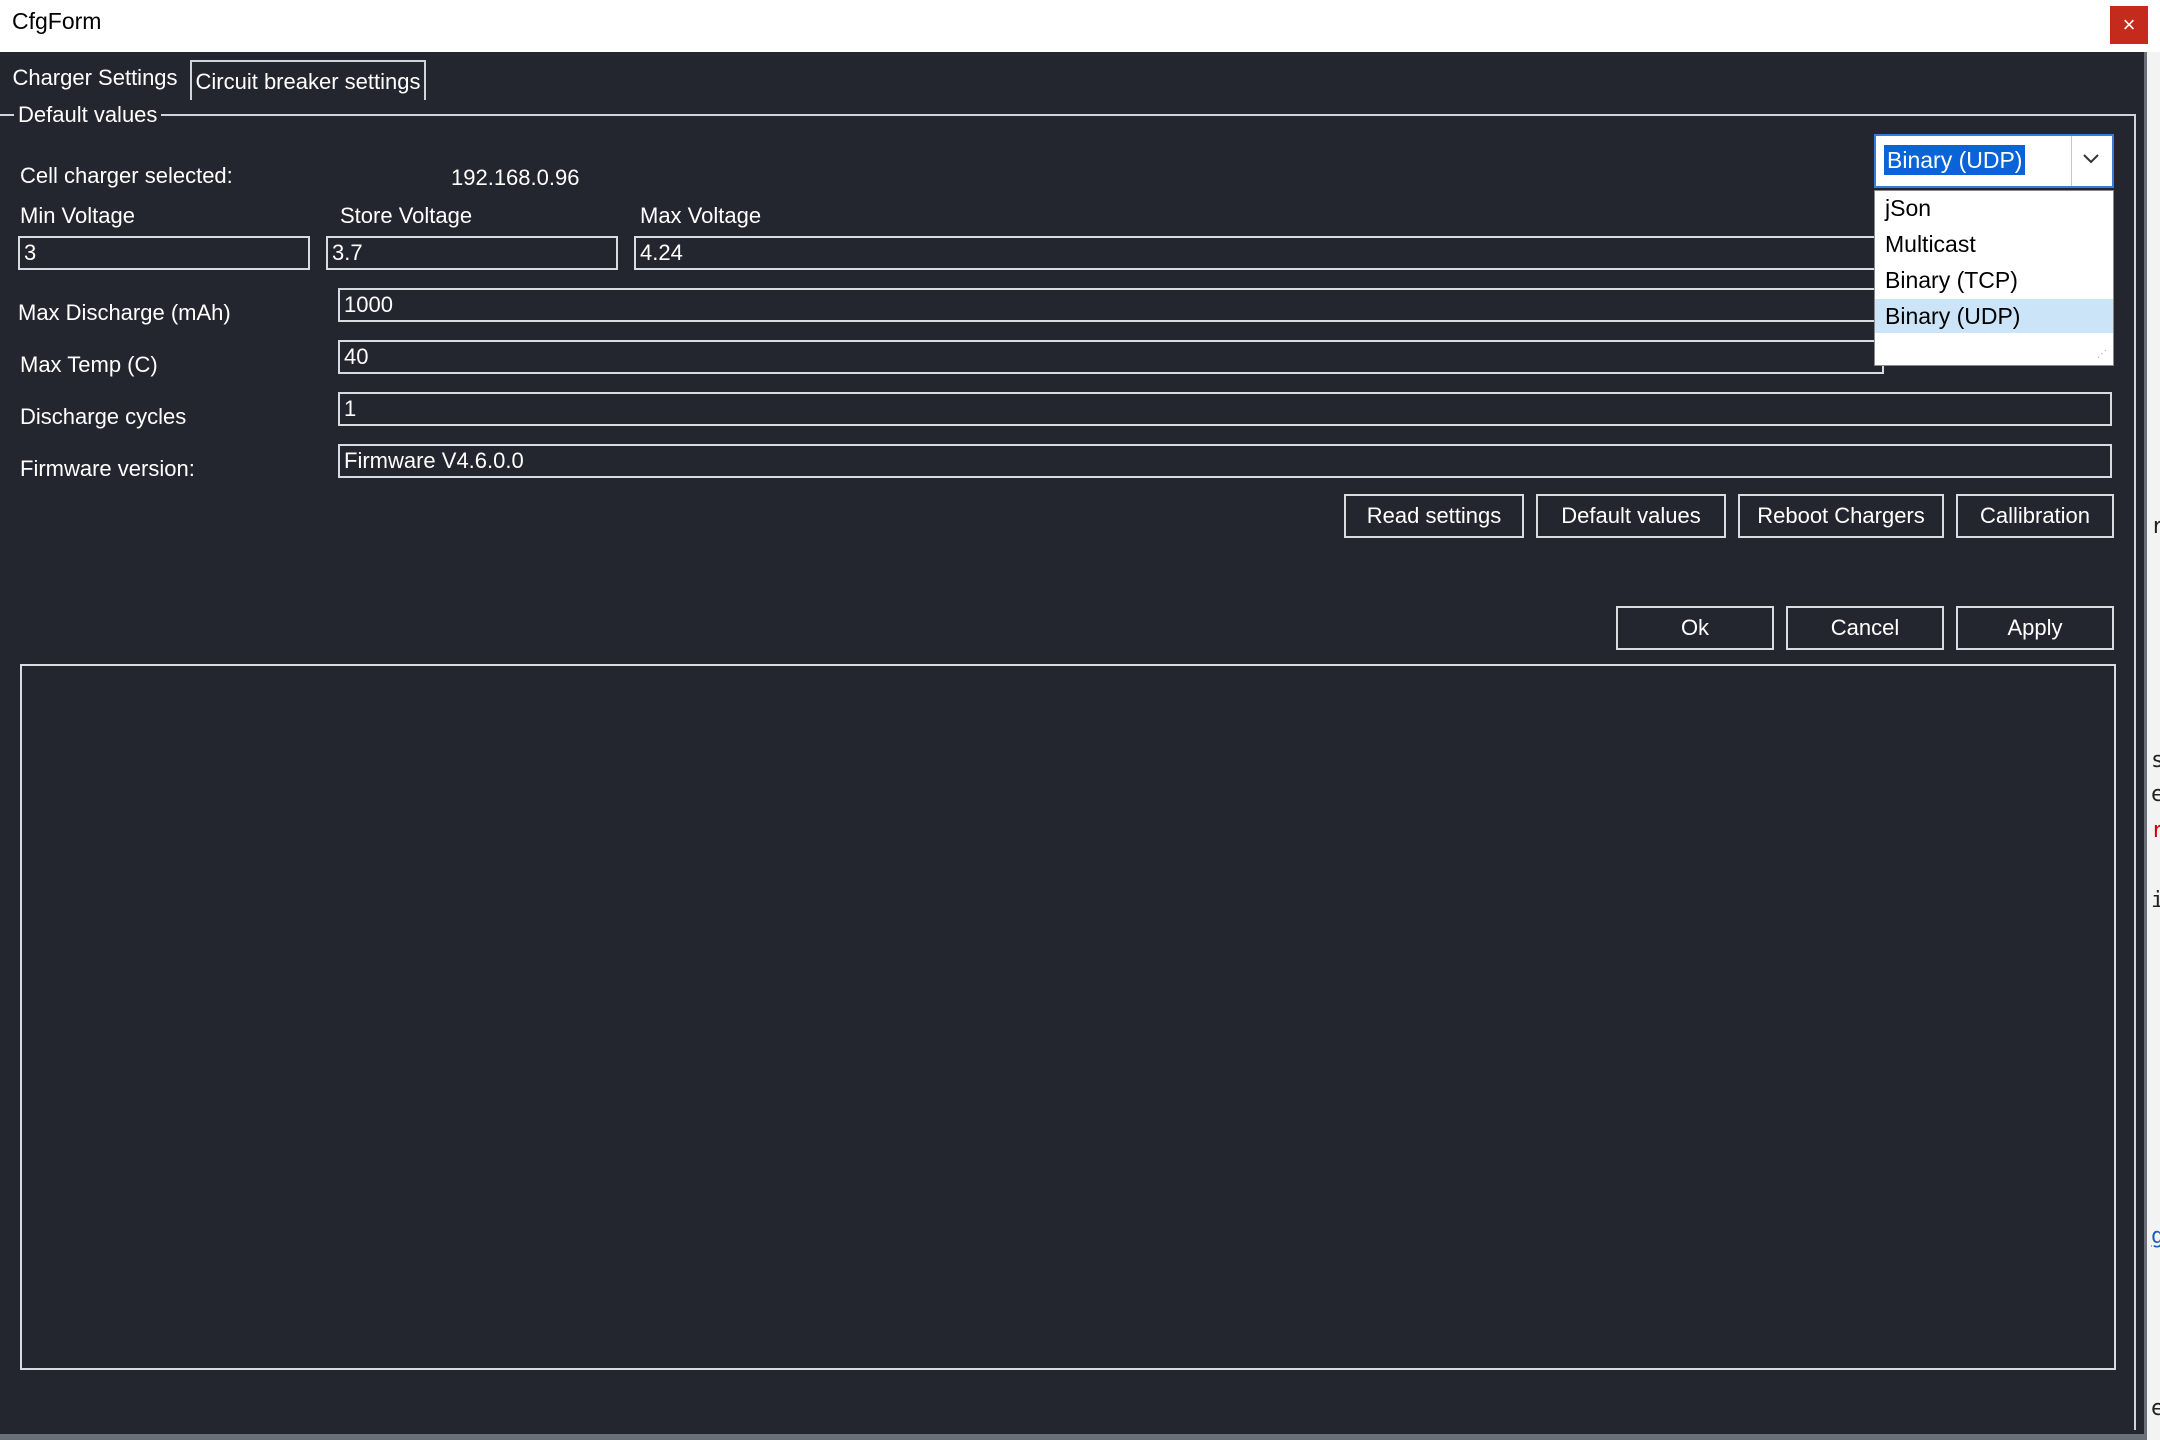 This screenshot has width=2160, height=1440. I want to click on apply-button: Apply, so click(2035, 628).